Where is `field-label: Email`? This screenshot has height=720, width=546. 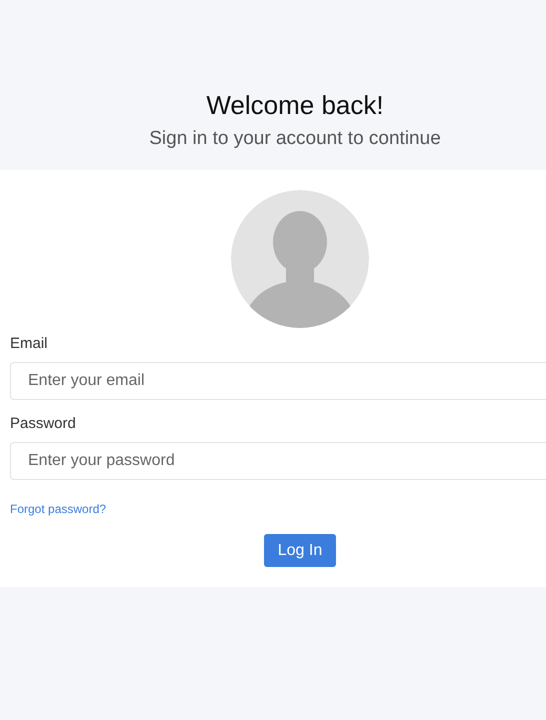
field-label: Email is located at coordinates (29, 344).